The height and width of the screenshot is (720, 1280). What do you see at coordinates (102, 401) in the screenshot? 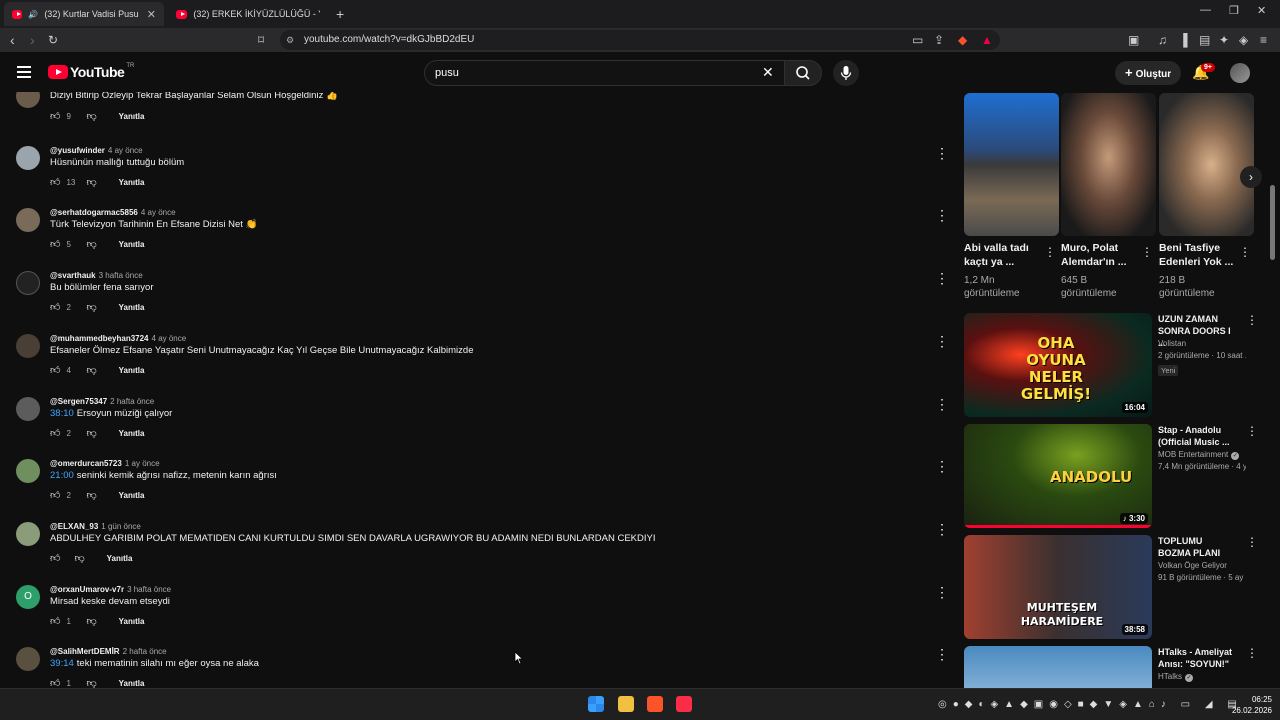
I see `comment-author: @Sergen75347 2 hafta önce` at bounding box center [102, 401].